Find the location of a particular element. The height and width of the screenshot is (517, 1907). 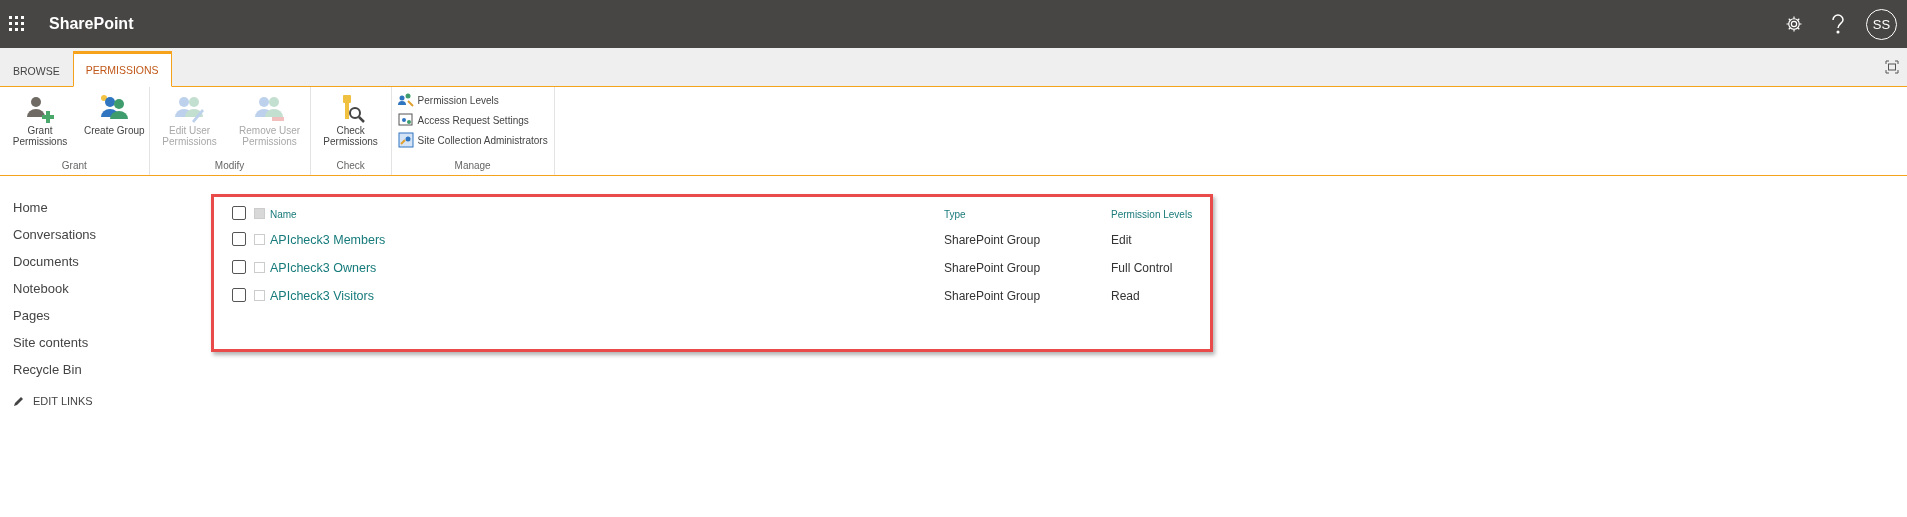

access-settings-icon is located at coordinates (405, 120).